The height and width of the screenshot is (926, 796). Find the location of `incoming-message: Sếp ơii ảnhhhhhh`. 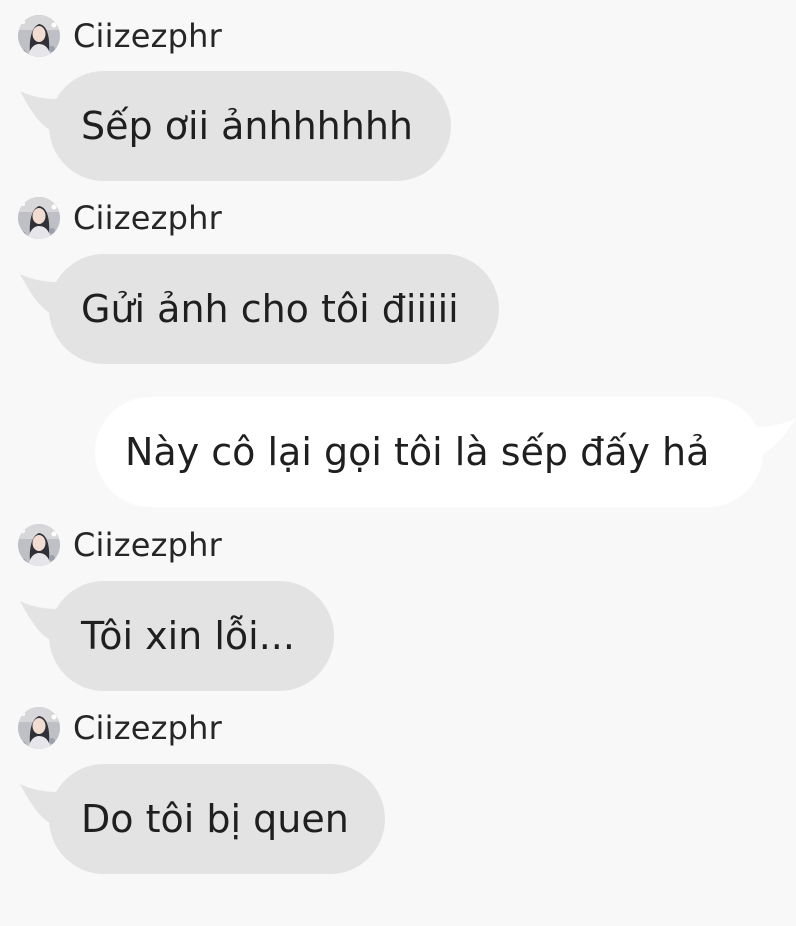

incoming-message: Sếp ơii ảnhhhhhh is located at coordinates (235, 126).